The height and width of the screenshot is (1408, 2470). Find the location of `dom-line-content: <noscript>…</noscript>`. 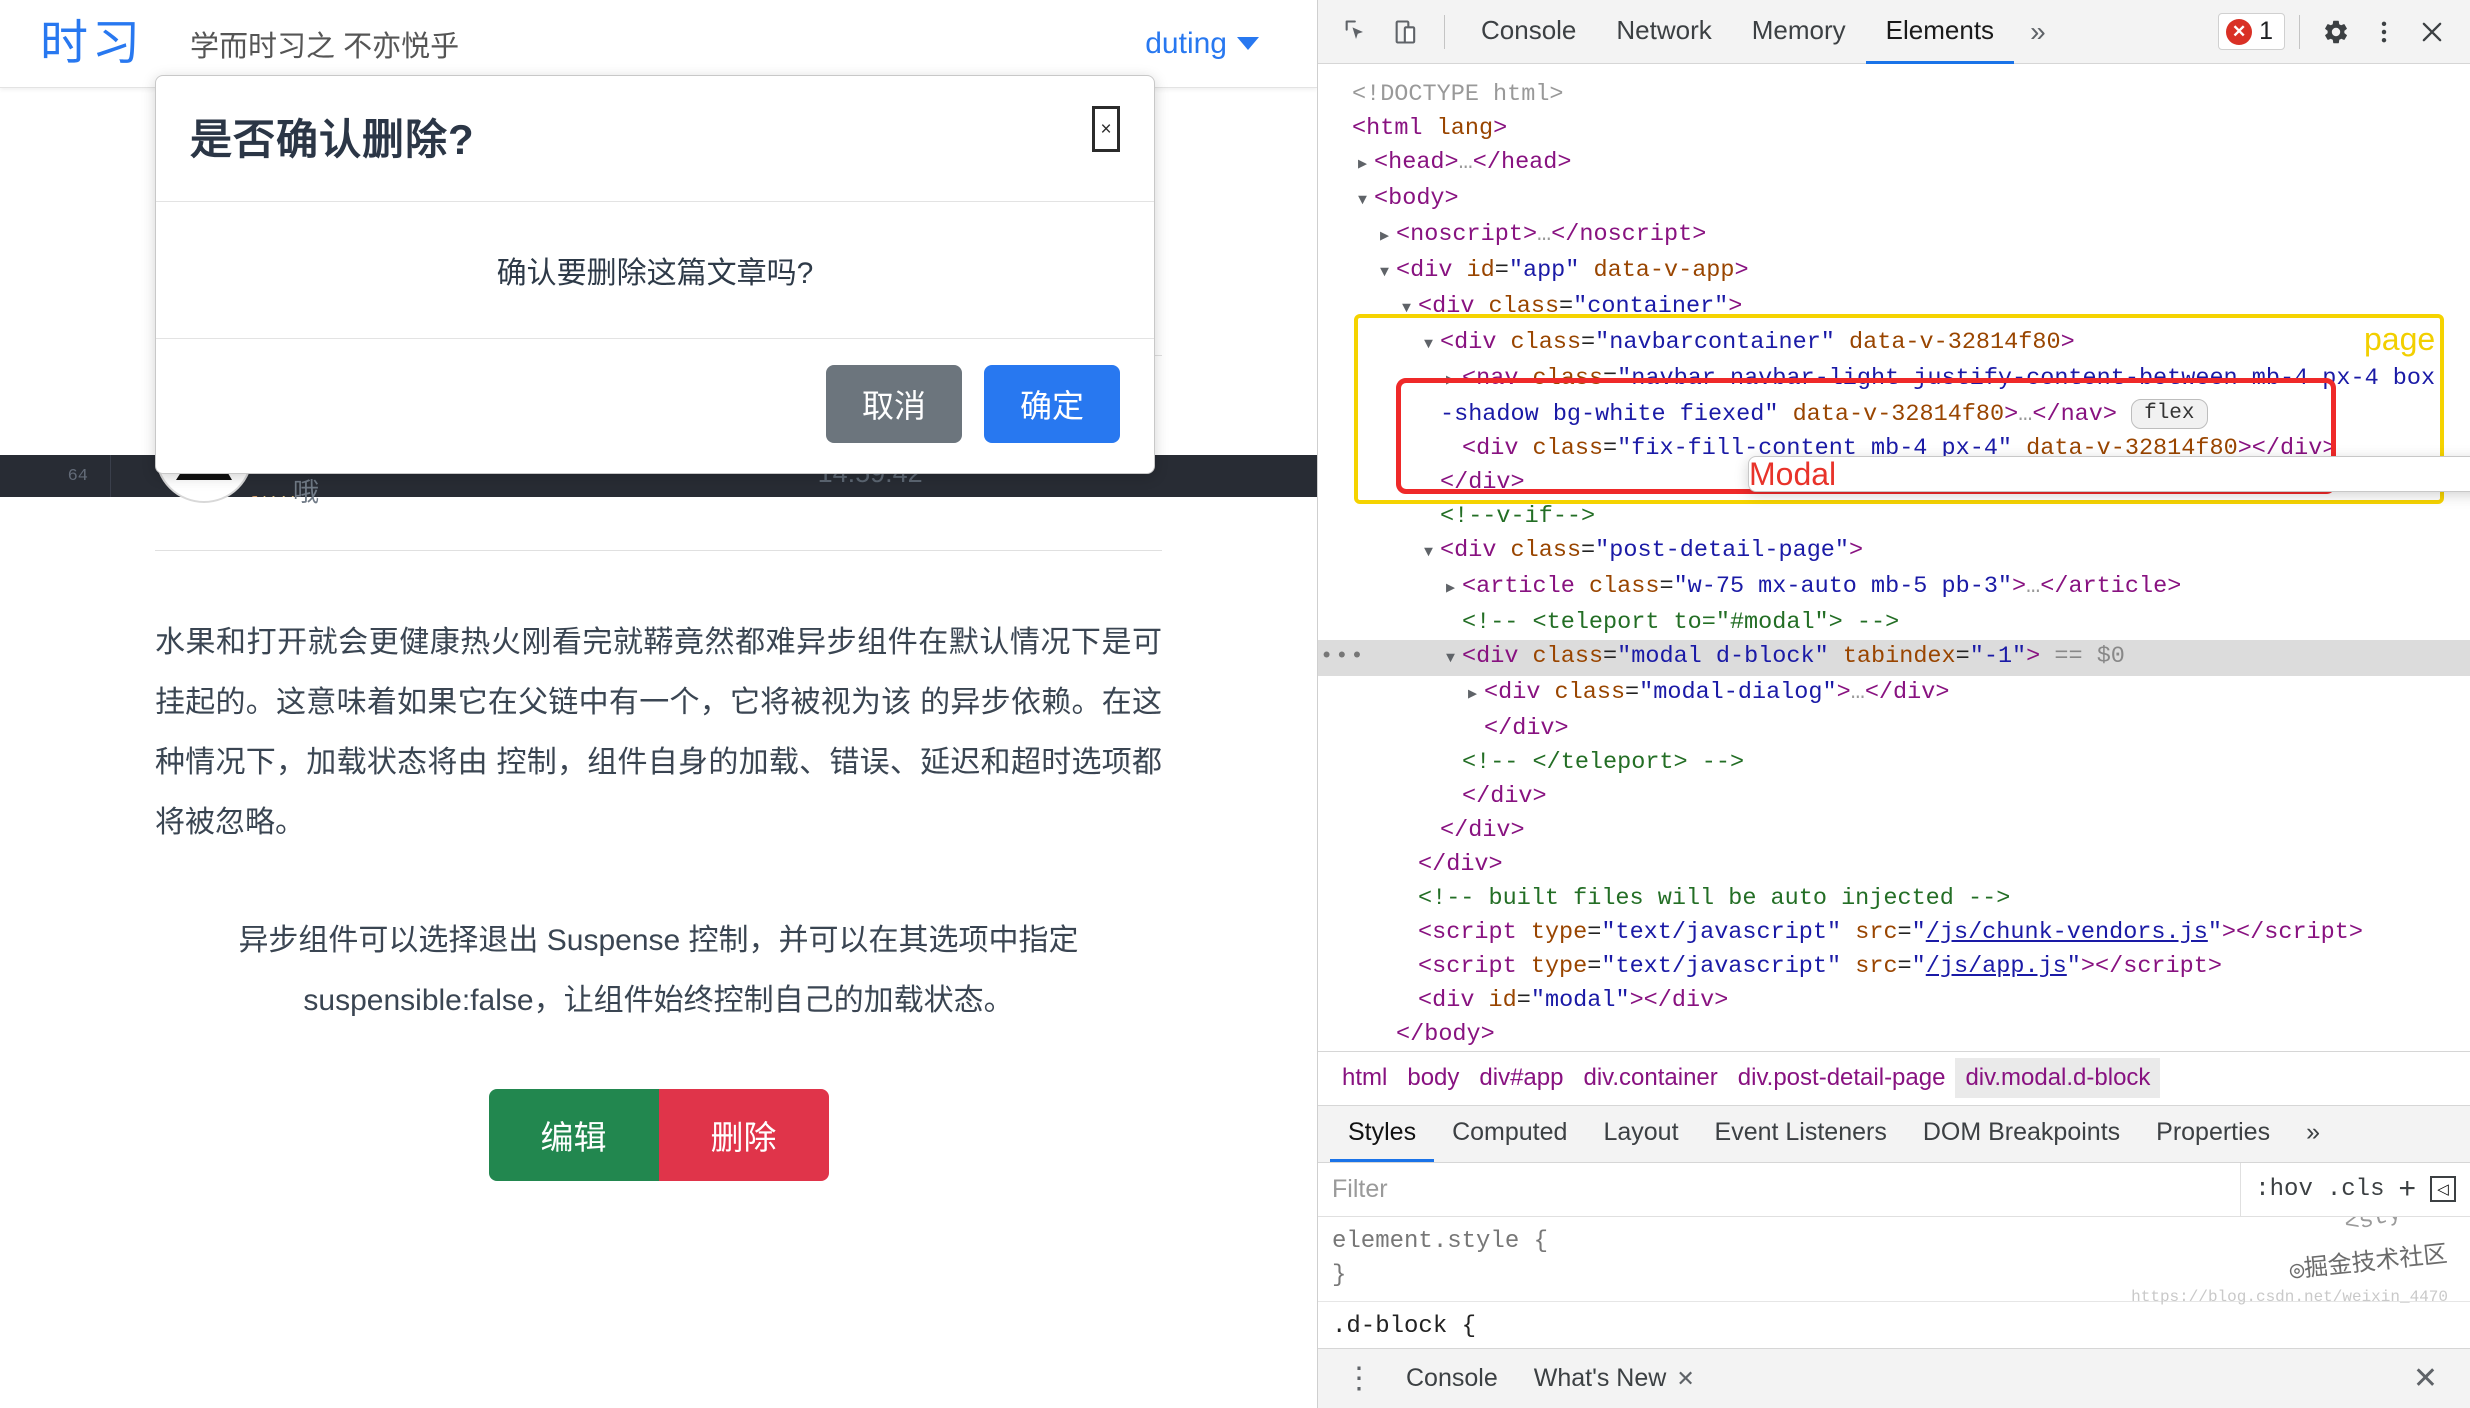

dom-line-content: <noscript>…</noscript> is located at coordinates (1551, 234).